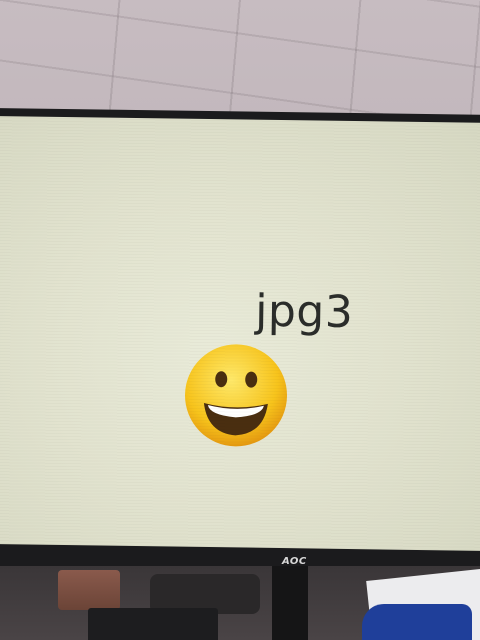 This screenshot has height=640, width=480. What do you see at coordinates (236, 397) in the screenshot?
I see `grinning-face-icon` at bounding box center [236, 397].